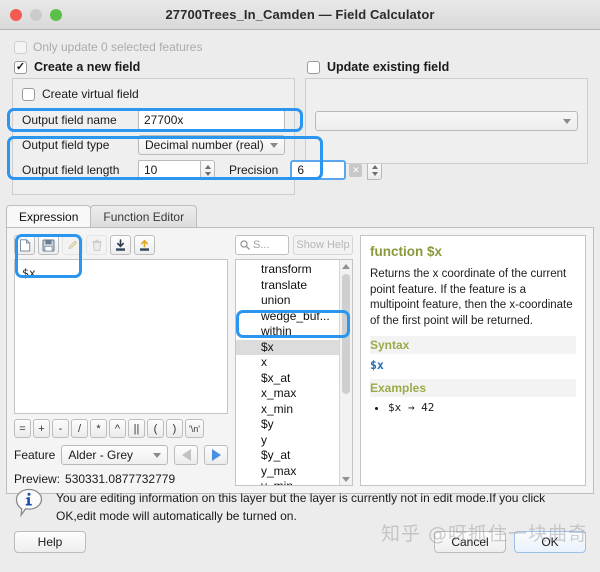  I want to click on only-update-selected-label: Only update 0 selected features, so click(118, 47).